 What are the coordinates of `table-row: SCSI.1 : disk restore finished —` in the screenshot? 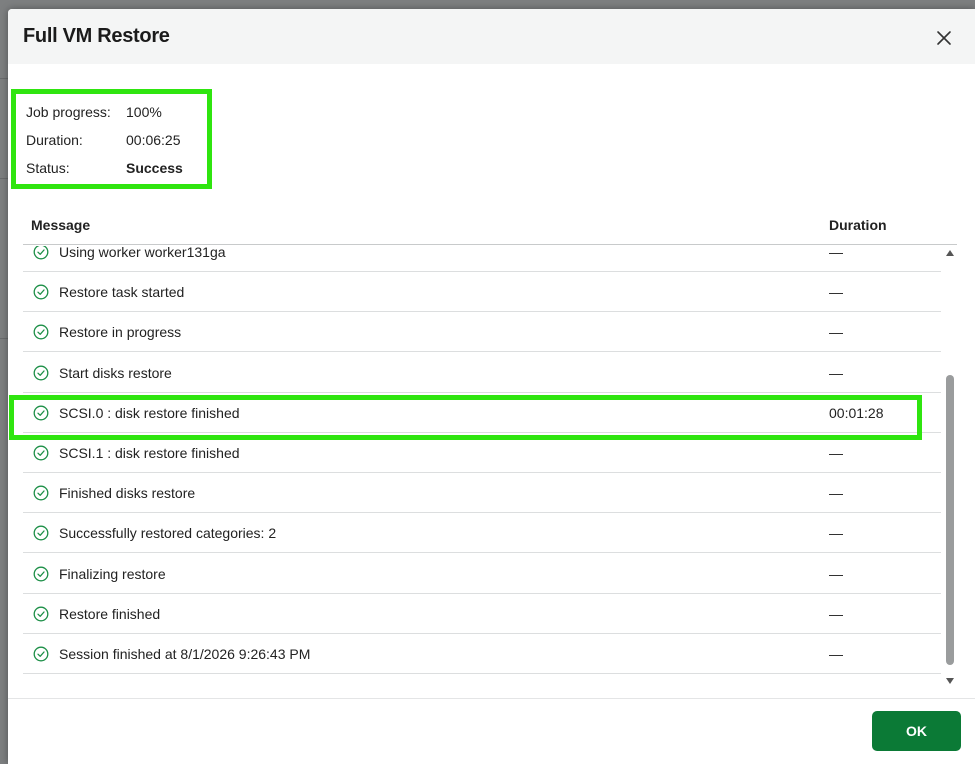 It's located at (482, 453).